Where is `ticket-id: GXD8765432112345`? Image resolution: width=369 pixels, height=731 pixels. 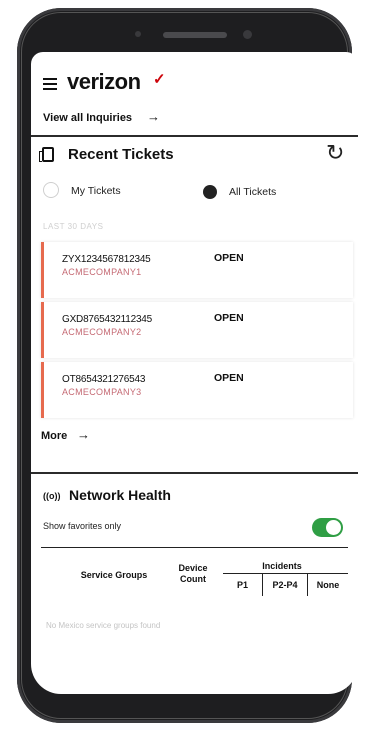 ticket-id: GXD8765432112345 is located at coordinates (107, 319).